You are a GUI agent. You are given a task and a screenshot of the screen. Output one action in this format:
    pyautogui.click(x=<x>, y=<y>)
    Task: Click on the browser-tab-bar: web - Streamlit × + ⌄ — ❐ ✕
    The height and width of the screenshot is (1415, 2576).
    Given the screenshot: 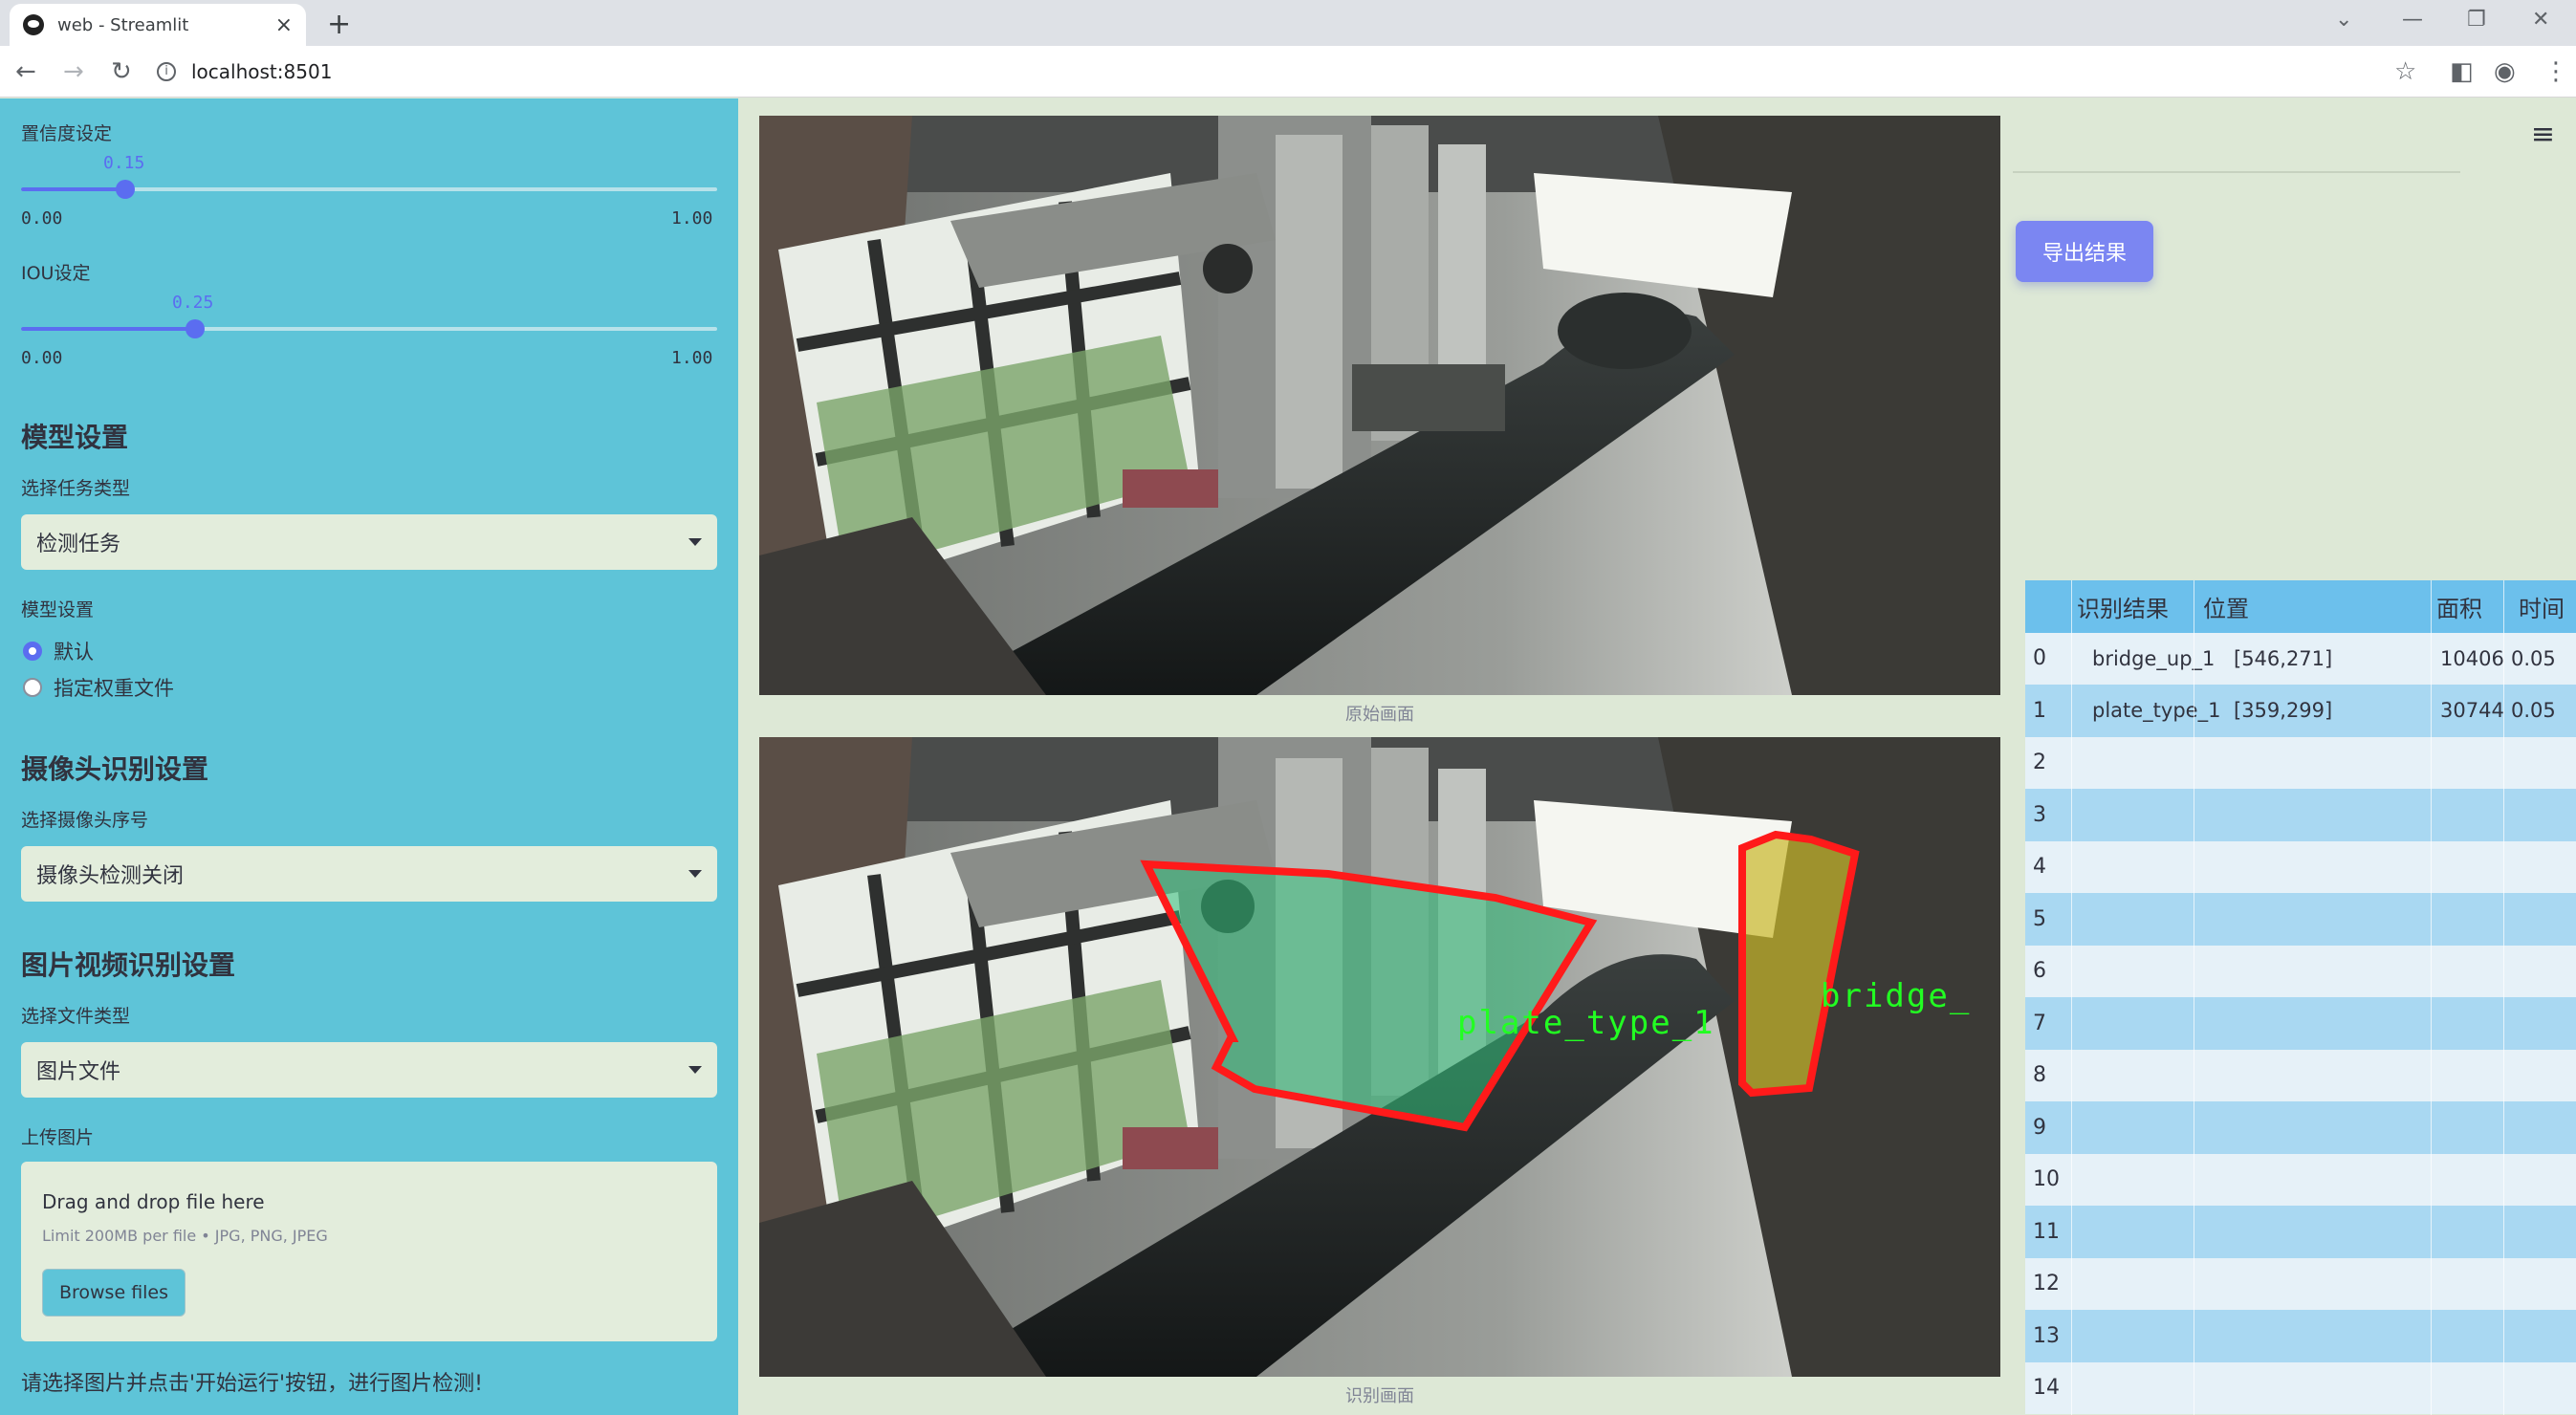 What is the action you would take?
    pyautogui.click(x=1288, y=23)
    